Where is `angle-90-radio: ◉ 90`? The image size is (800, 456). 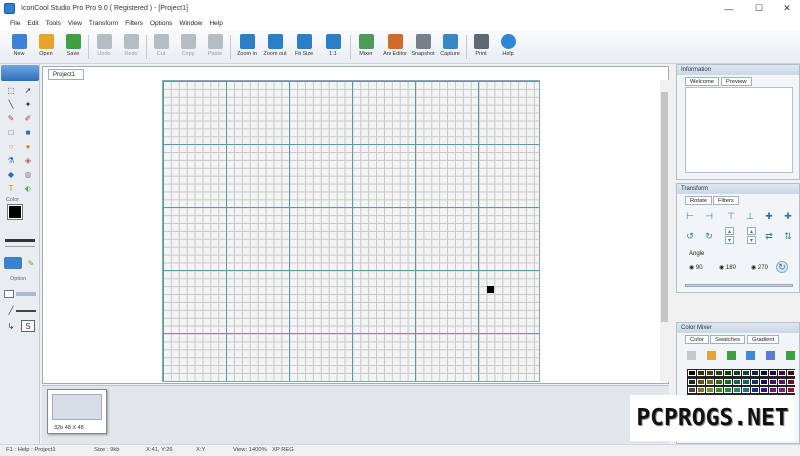 angle-90-radio: ◉ 90 is located at coordinates (696, 267).